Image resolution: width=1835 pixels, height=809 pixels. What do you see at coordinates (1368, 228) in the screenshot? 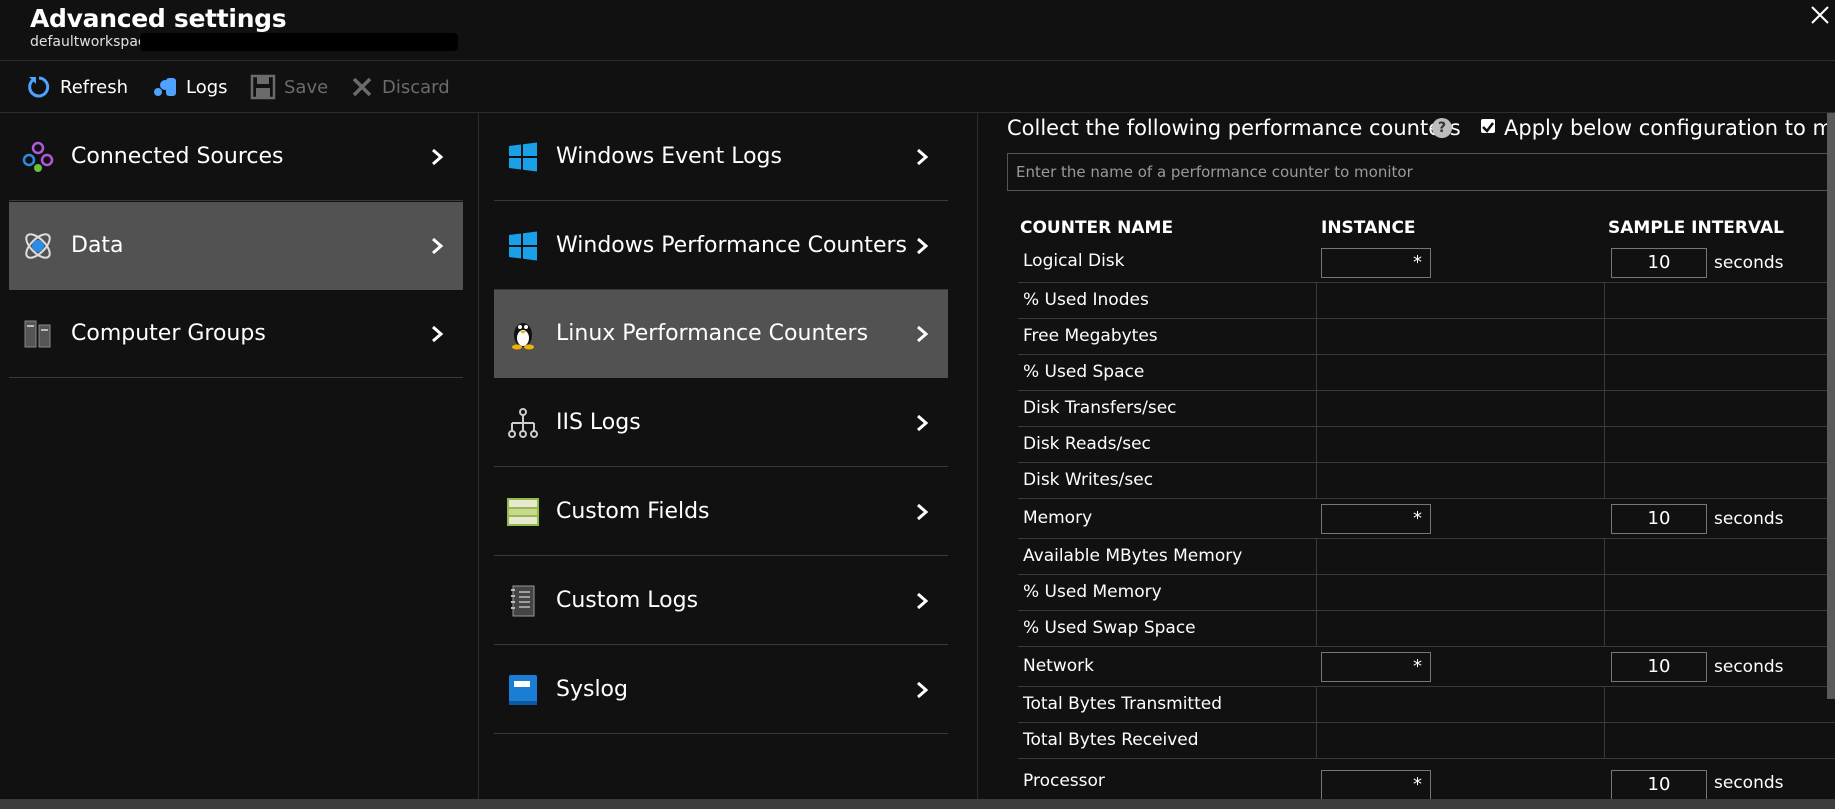
I see `column-header-instance: INSTANCE` at bounding box center [1368, 228].